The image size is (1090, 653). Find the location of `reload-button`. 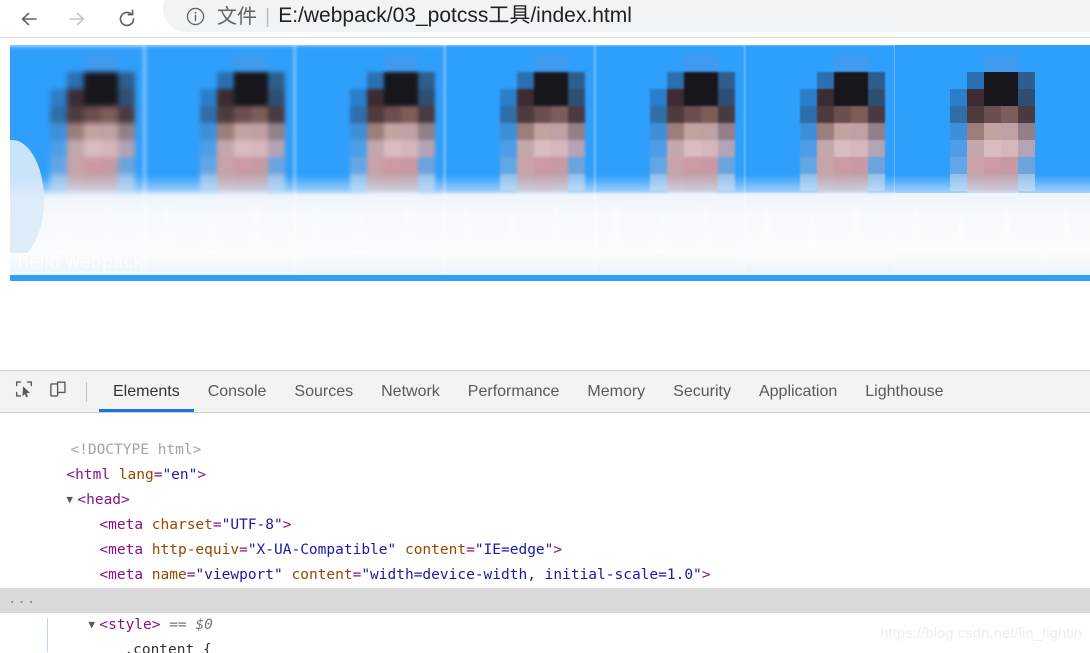

reload-button is located at coordinates (127, 19).